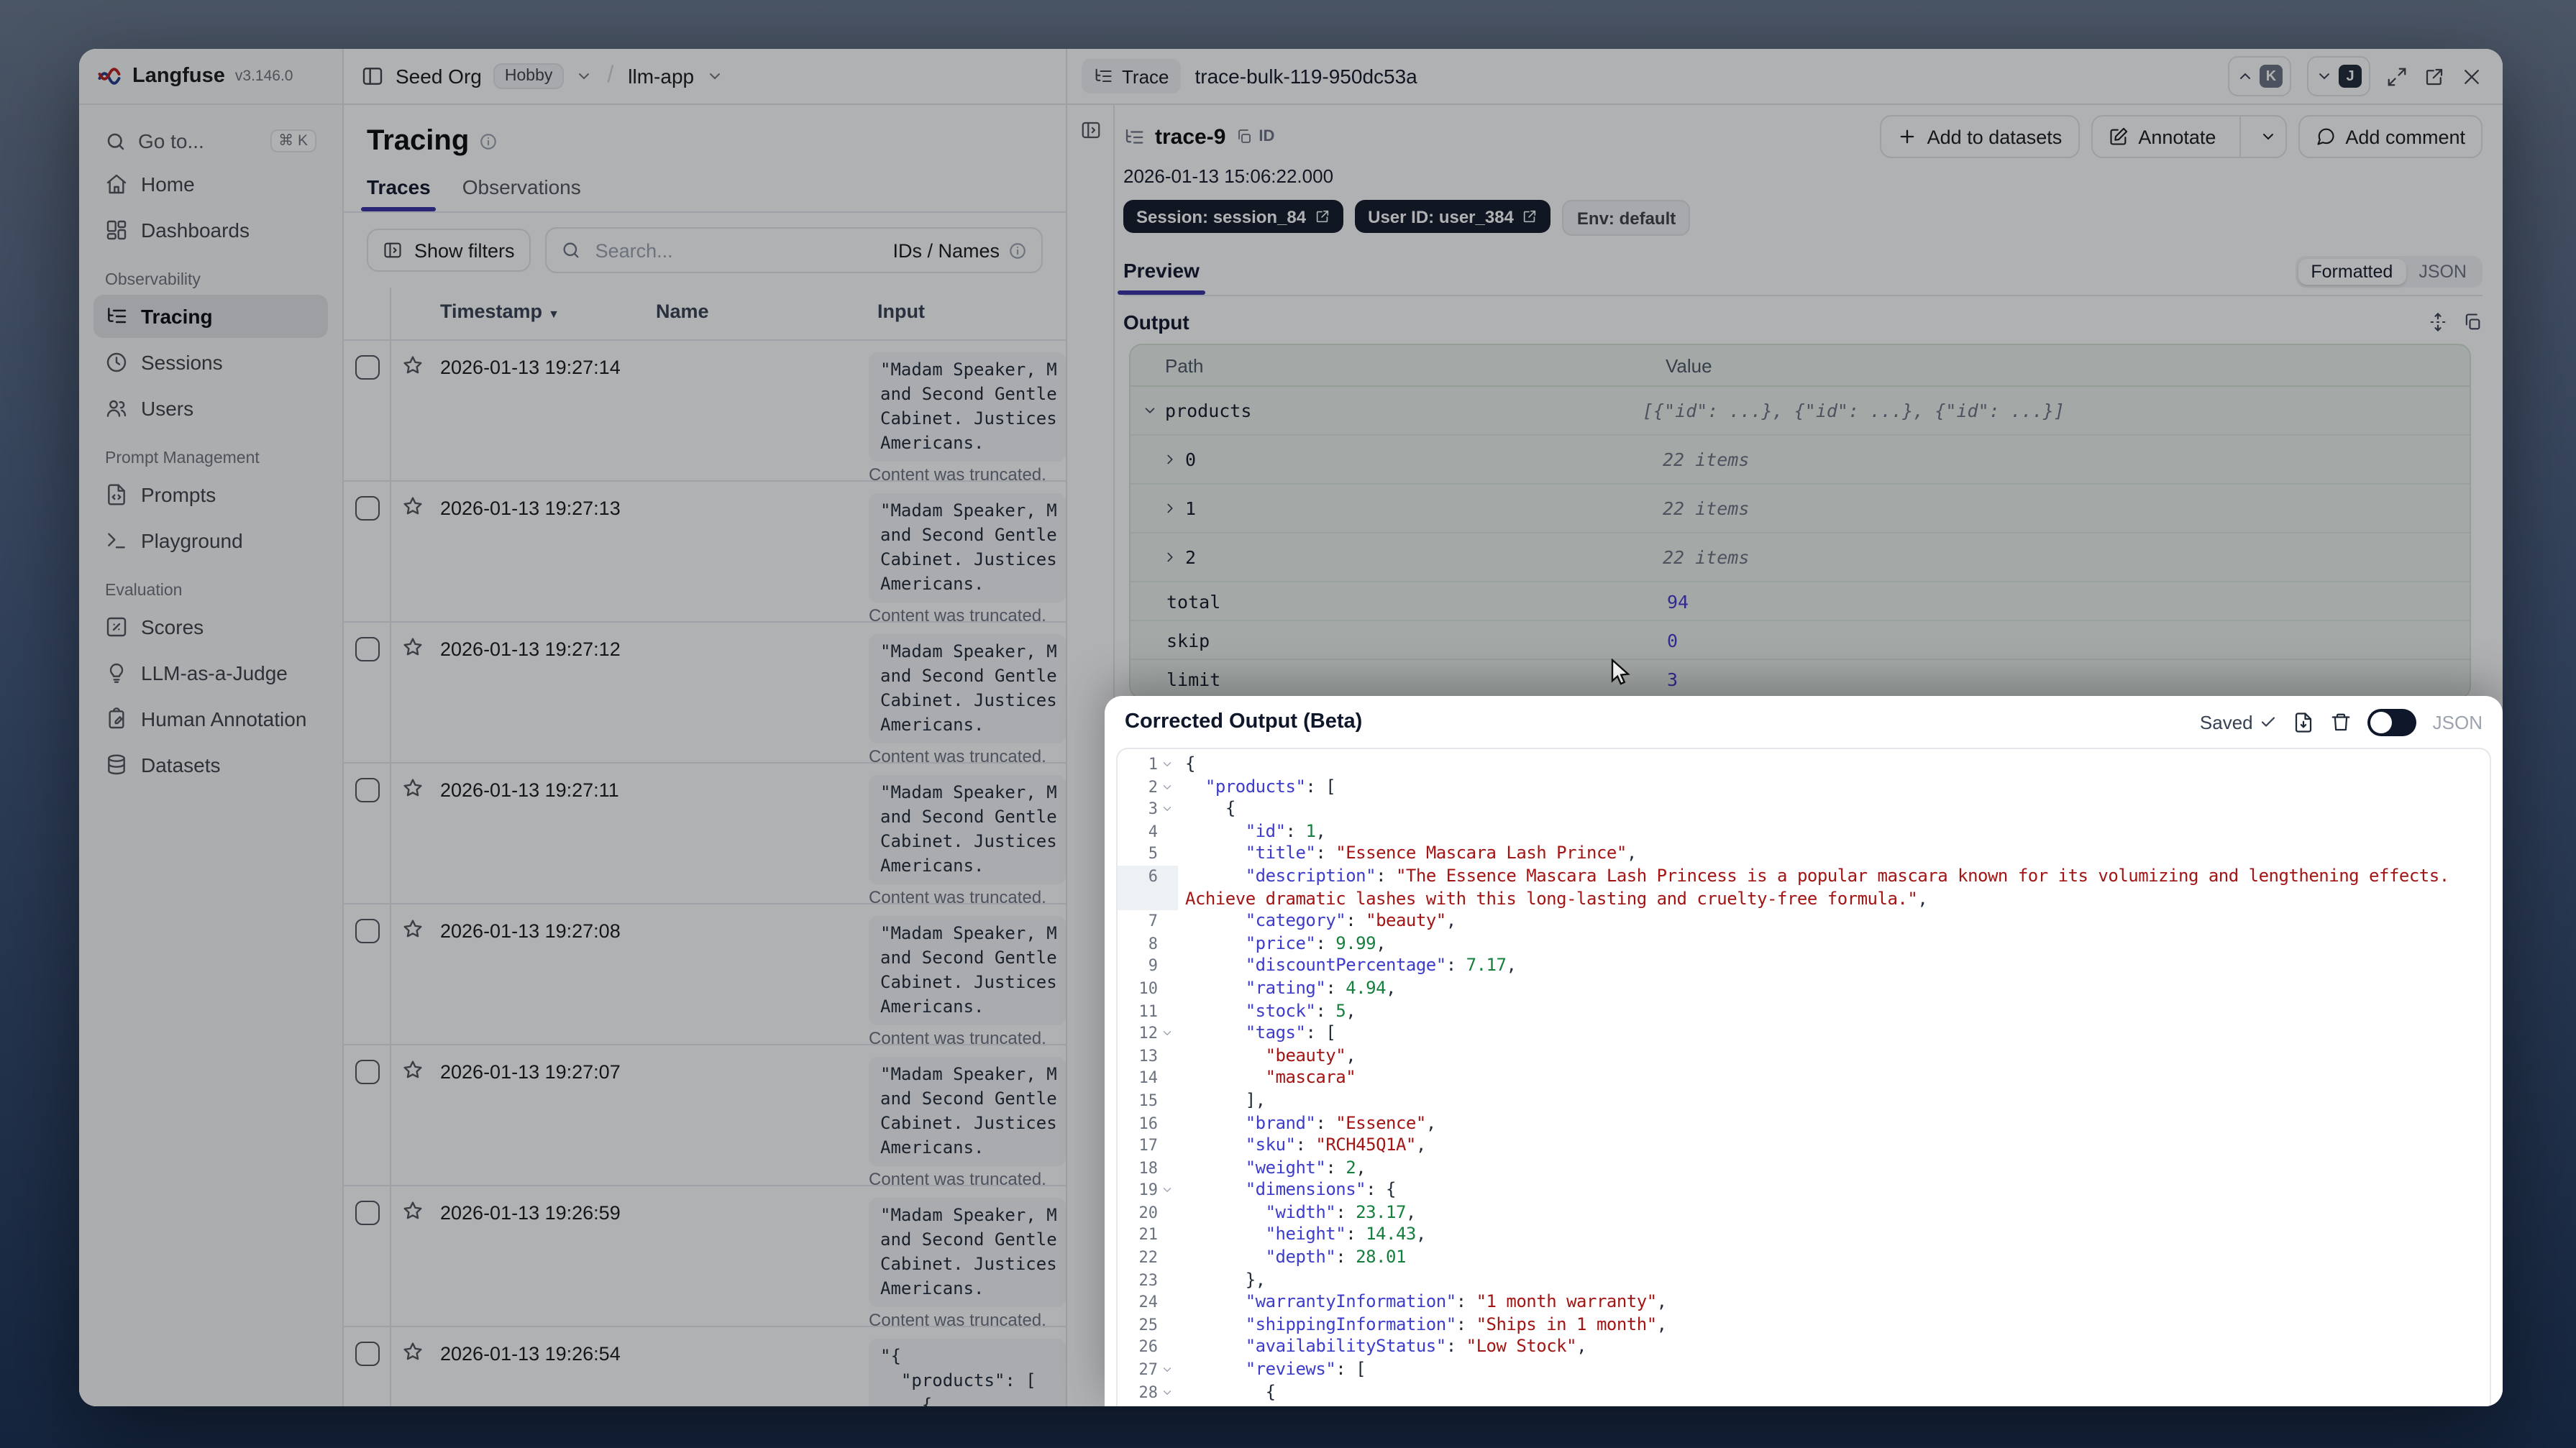 The width and height of the screenshot is (2576, 1448). I want to click on line-number: 13, so click(1148, 1056).